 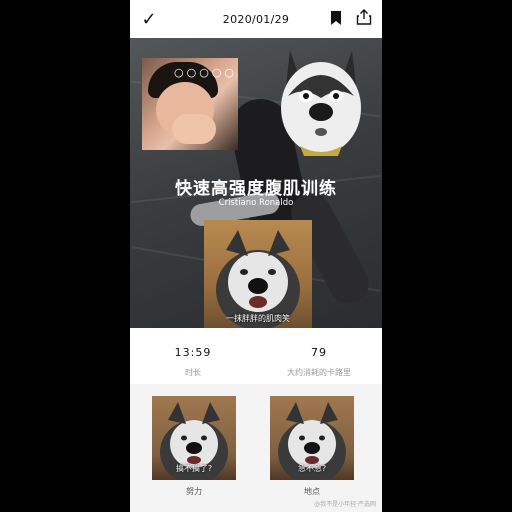 What do you see at coordinates (312, 491) in the screenshot?
I see `card-label-location: 地点` at bounding box center [312, 491].